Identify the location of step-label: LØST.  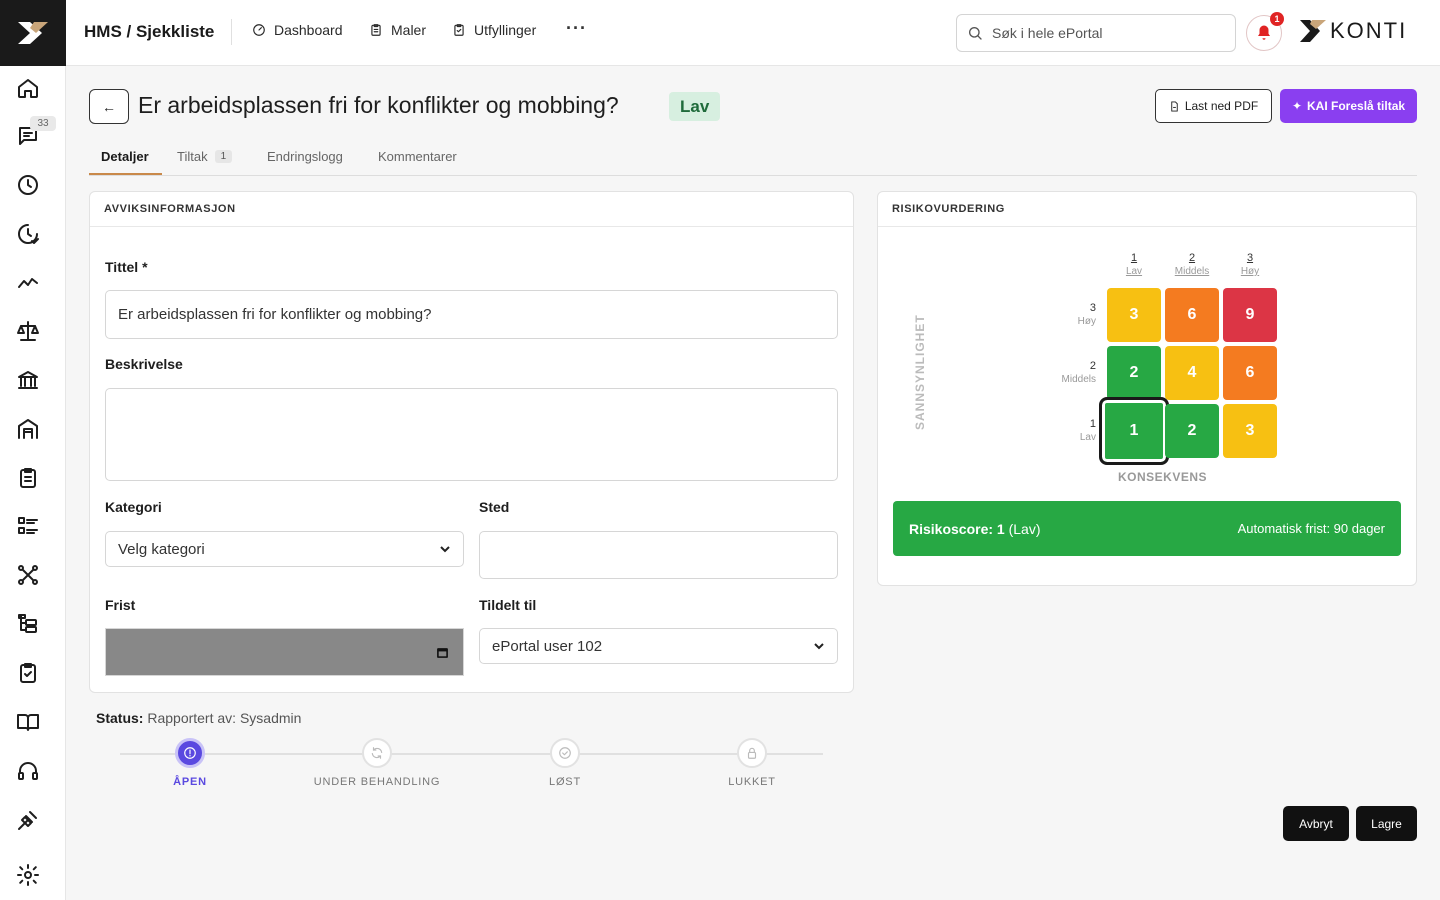
(565, 782).